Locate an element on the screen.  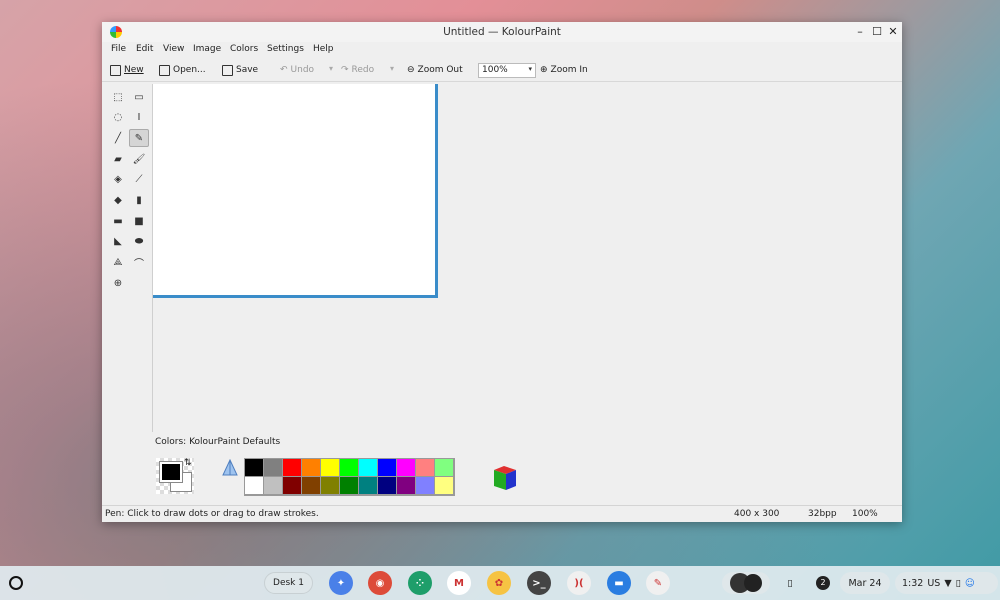
polyline-icon: ⟁ is located at coordinates (118, 263).